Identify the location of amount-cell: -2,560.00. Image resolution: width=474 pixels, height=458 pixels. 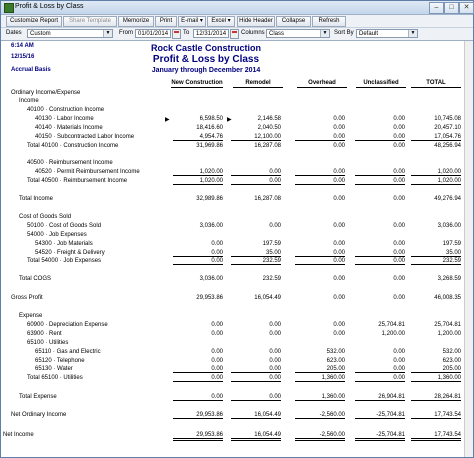
(320, 436).